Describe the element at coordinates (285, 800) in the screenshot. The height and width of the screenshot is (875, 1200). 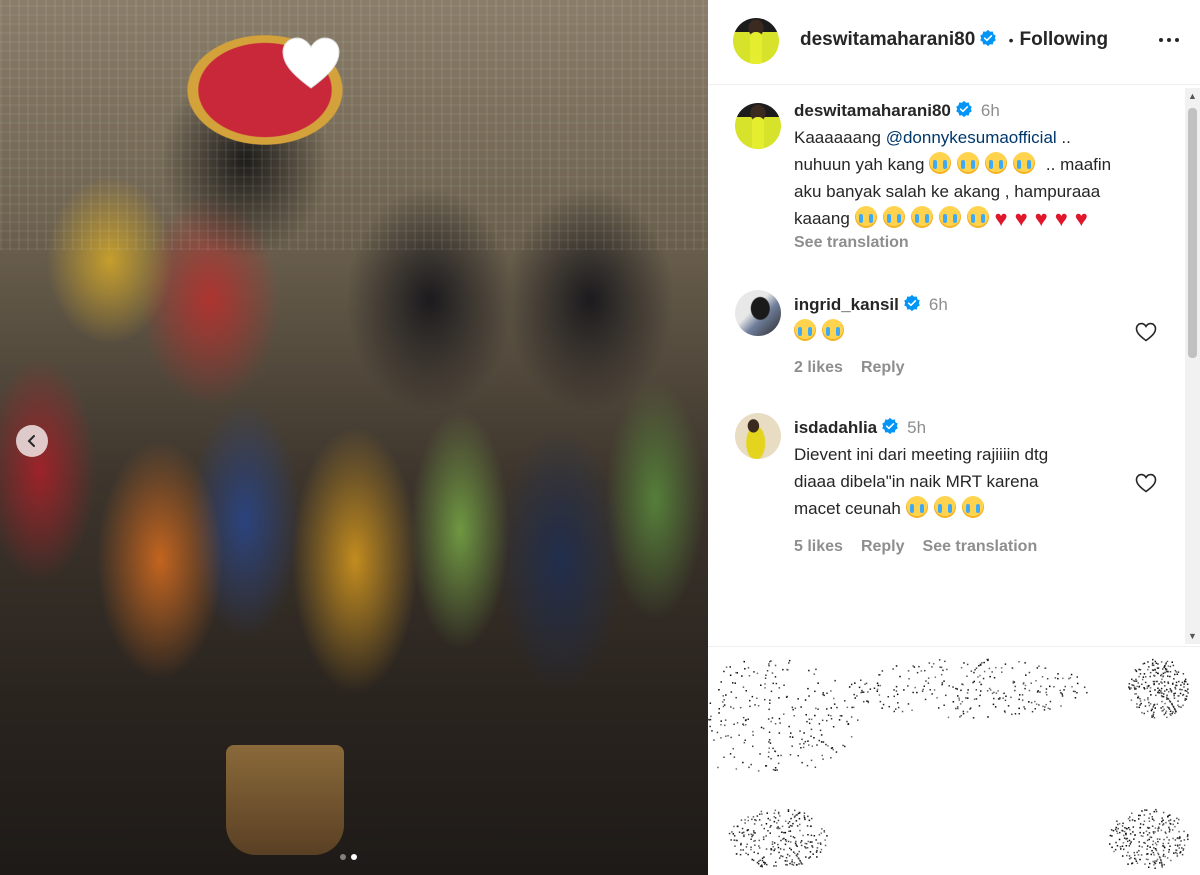
I see `bucket` at that location.